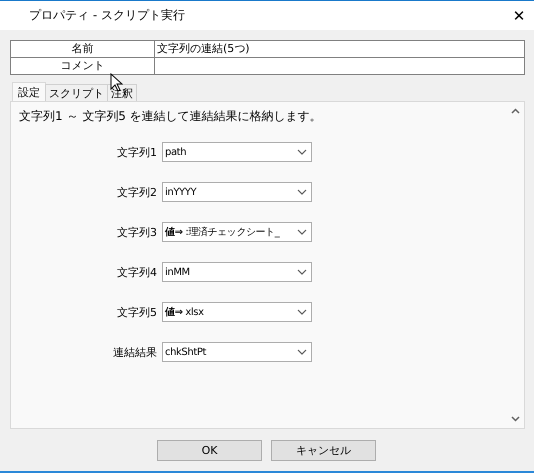  Describe the element at coordinates (515, 419) in the screenshot. I see `scroll-down-icon` at that location.